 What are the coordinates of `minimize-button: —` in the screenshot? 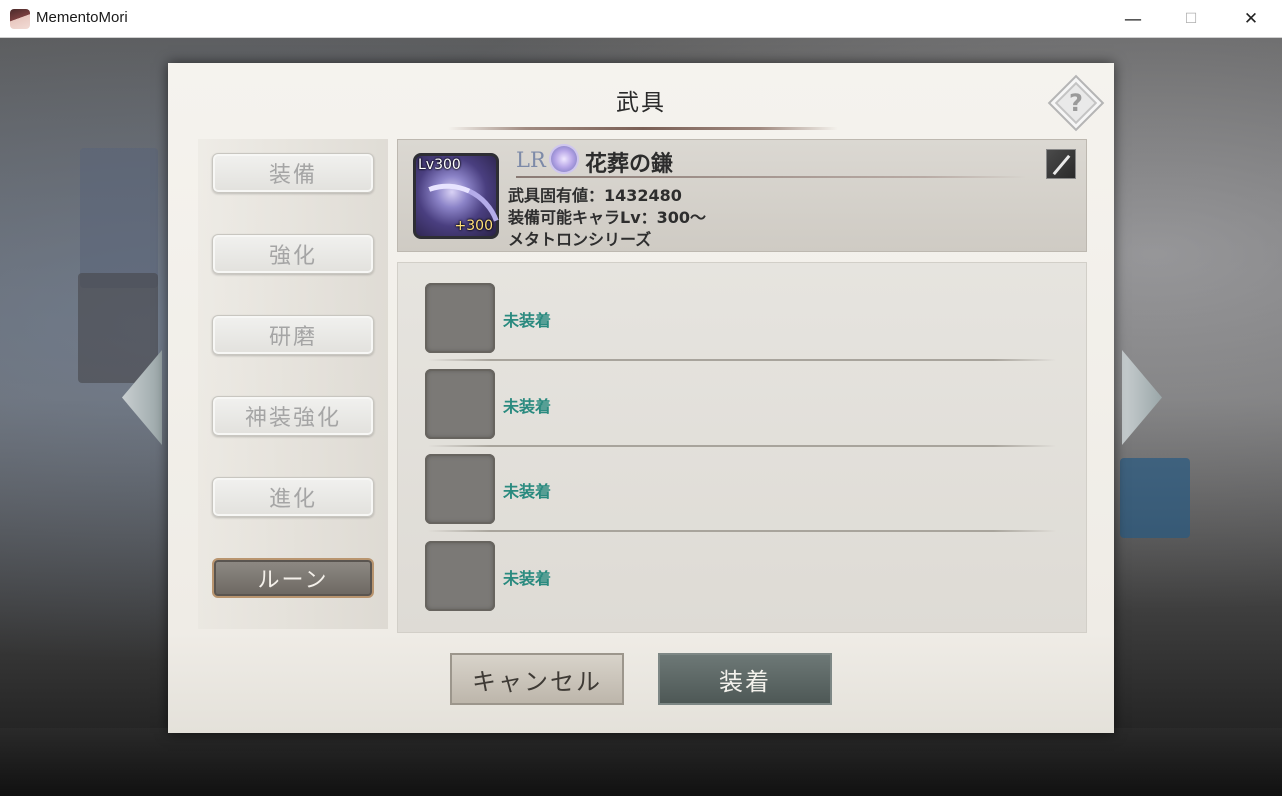 It's located at (1133, 19).